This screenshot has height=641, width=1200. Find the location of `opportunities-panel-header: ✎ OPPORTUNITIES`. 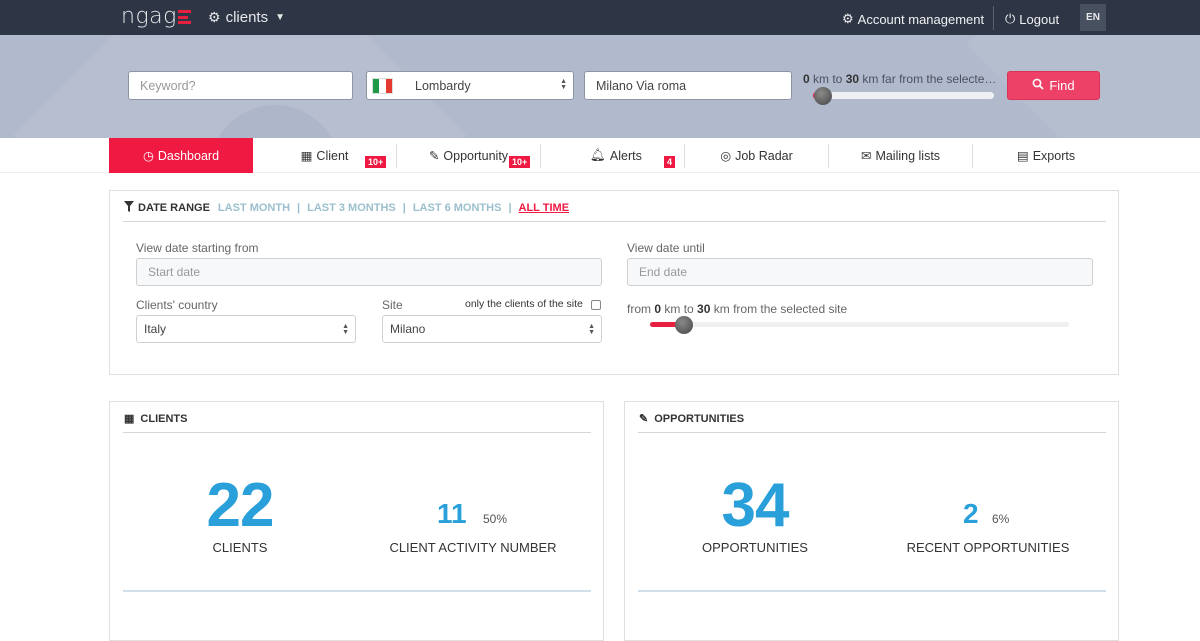

opportunities-panel-header: ✎ OPPORTUNITIES is located at coordinates (692, 419).